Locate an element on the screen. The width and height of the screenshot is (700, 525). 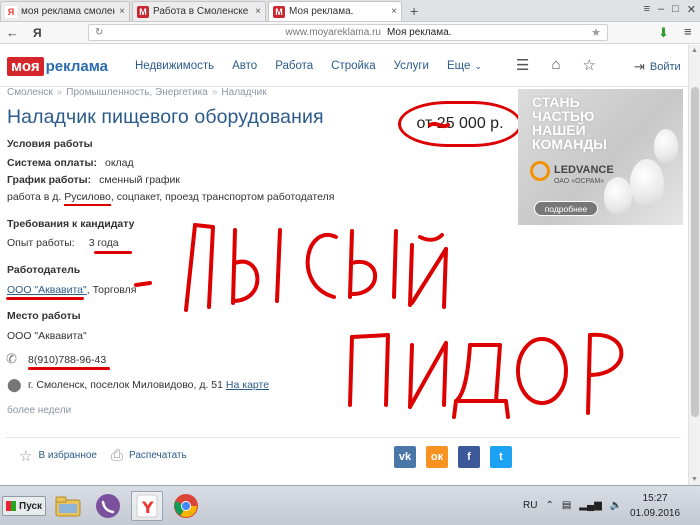
extra-prefix: работа в д. is located at coordinates (36, 197).